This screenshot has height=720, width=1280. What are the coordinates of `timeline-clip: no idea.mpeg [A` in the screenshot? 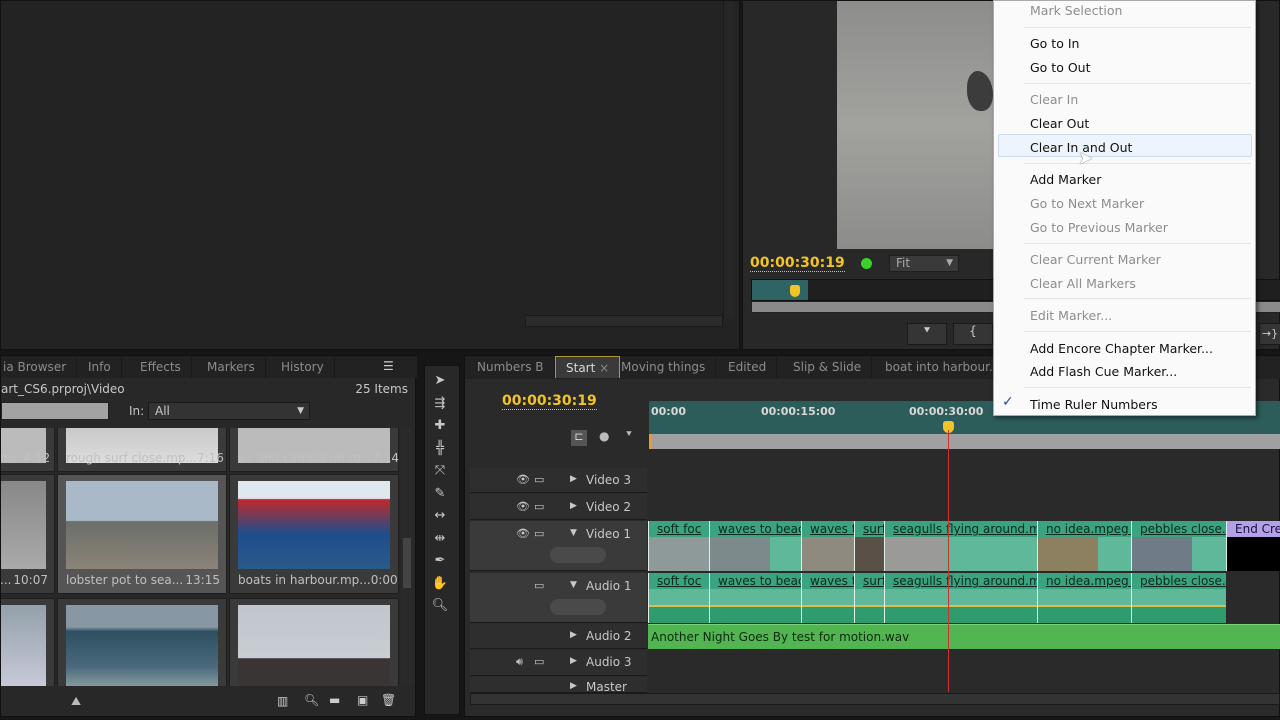 It's located at (1084, 598).